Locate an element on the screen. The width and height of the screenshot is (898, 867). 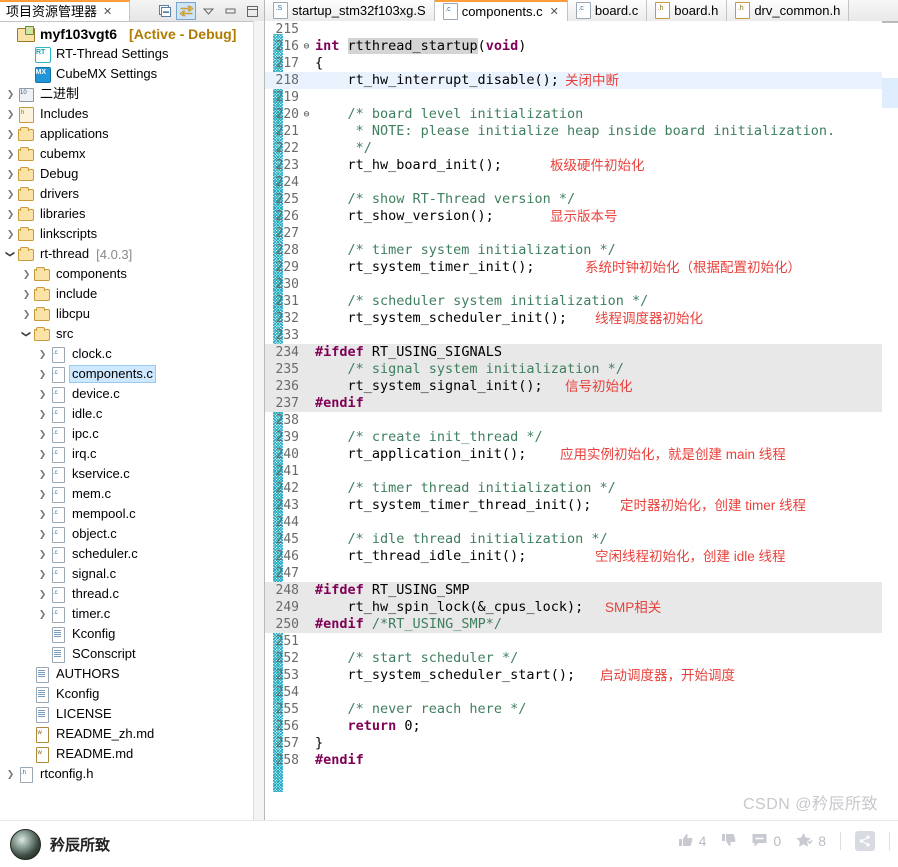
code-line: 232 rt_system_scheduler_init(); 线程调度器初始化 is located at coordinates (581, 318).